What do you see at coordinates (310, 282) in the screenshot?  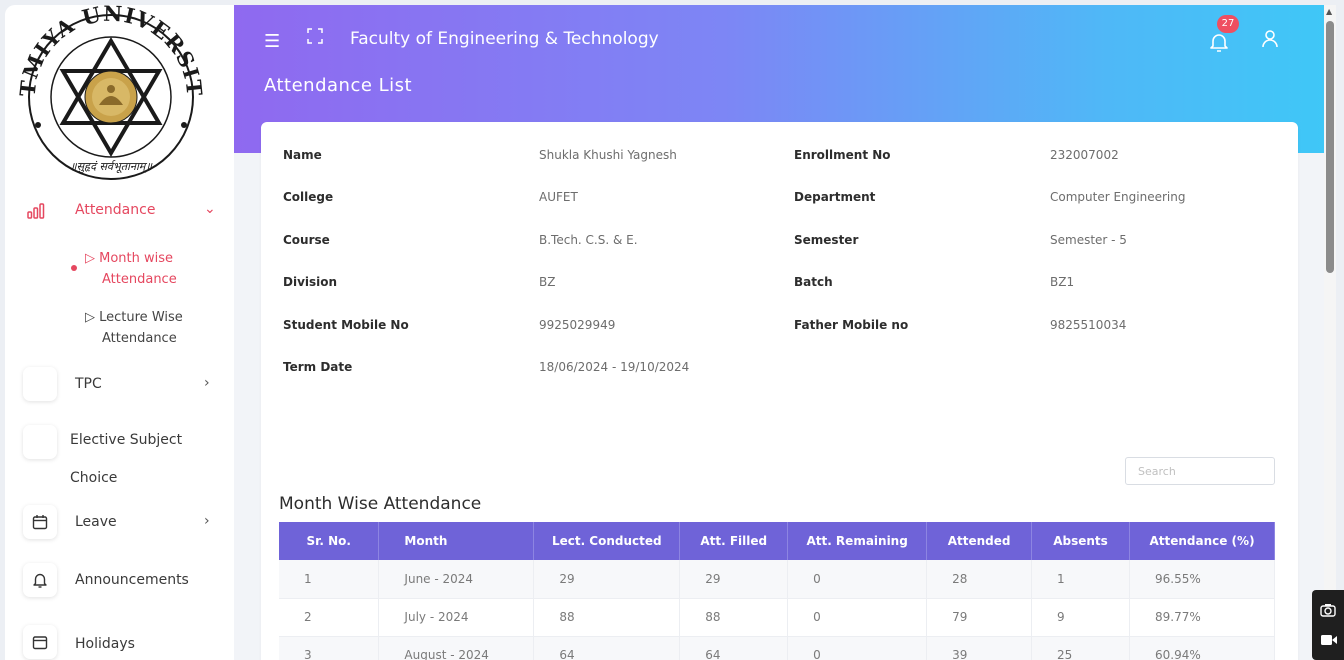 I see `division-label: Division` at bounding box center [310, 282].